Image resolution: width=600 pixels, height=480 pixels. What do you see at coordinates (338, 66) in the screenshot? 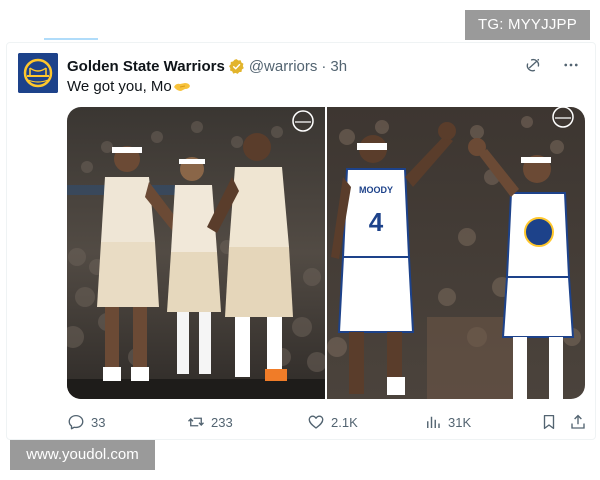
I see `tweet-timestamp: 3h` at bounding box center [338, 66].